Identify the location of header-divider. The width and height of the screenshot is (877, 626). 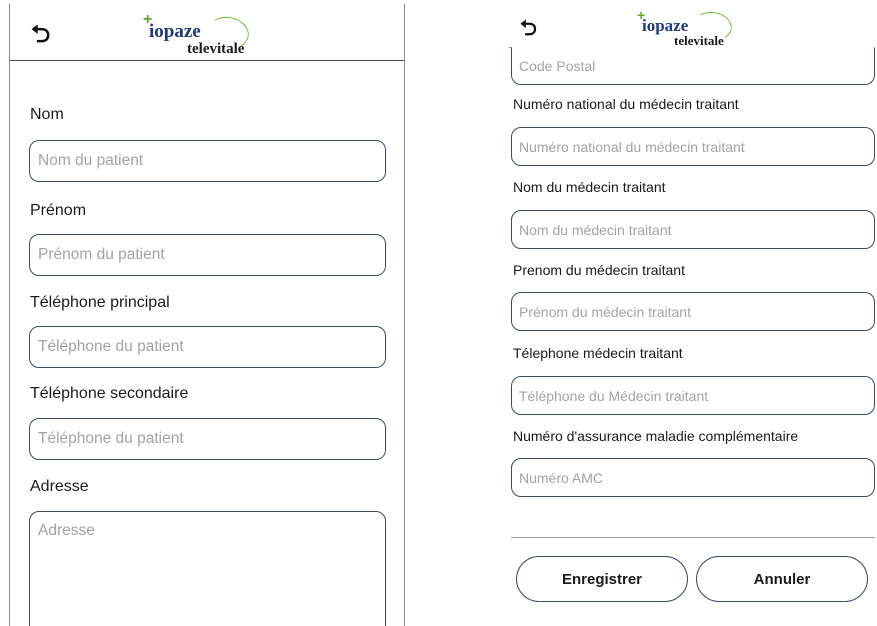
(207, 60).